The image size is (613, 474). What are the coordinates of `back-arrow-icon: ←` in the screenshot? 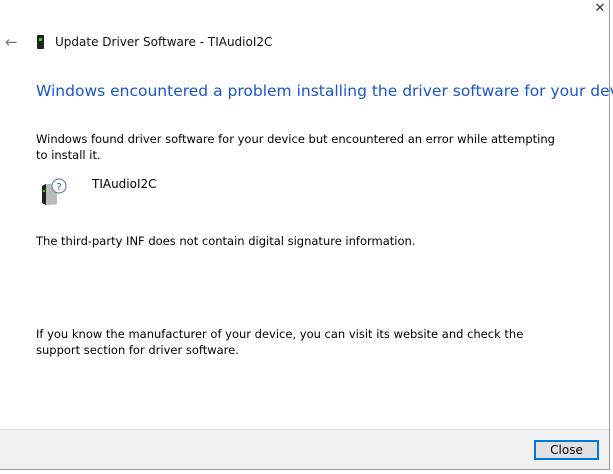 It's located at (11, 42).